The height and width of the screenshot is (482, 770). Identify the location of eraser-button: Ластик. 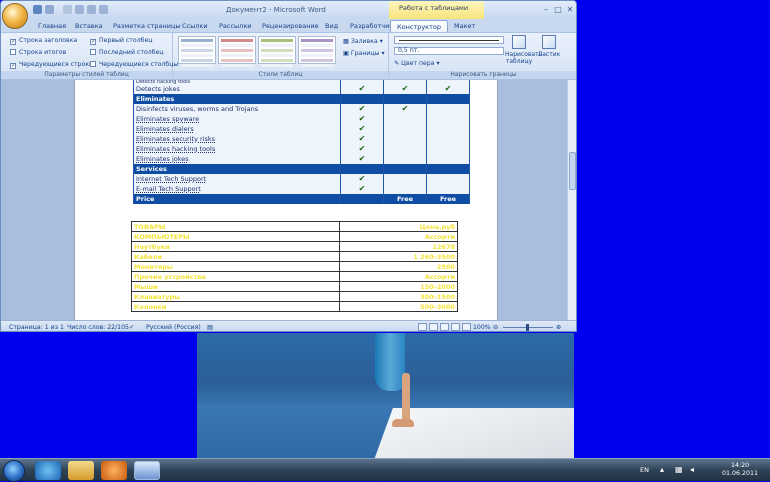
(549, 46).